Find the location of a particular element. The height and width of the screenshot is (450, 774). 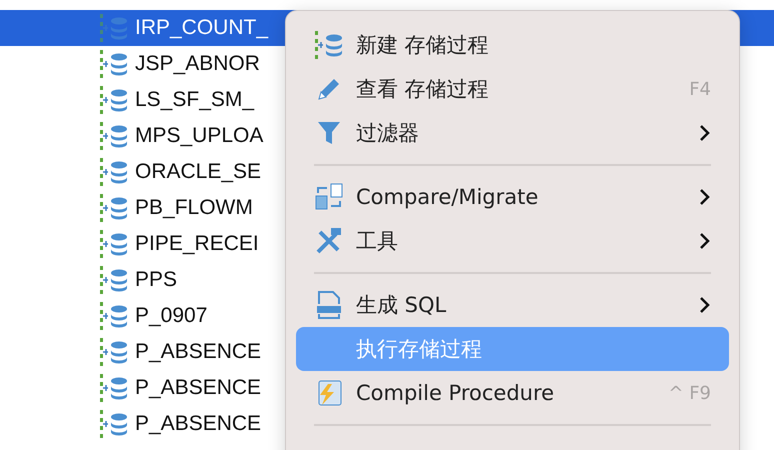

shortcut-label: ^ F9 is located at coordinates (689, 393).